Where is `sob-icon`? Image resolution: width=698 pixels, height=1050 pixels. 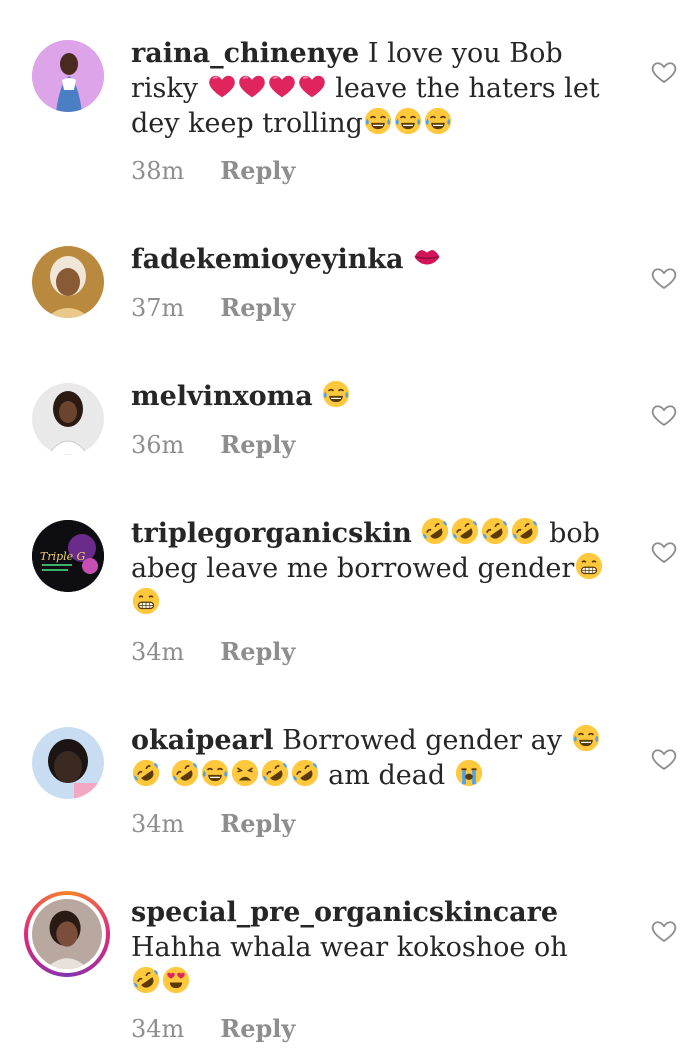 sob-icon is located at coordinates (469, 773).